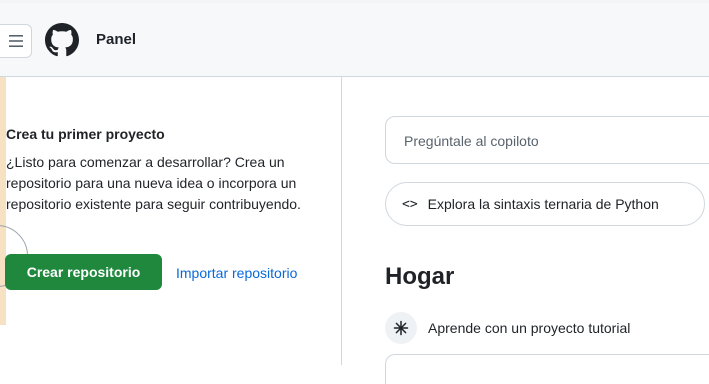 Image resolution: width=709 pixels, height=384 pixels. I want to click on create-repository-button: Crear repositorio, so click(83, 272).